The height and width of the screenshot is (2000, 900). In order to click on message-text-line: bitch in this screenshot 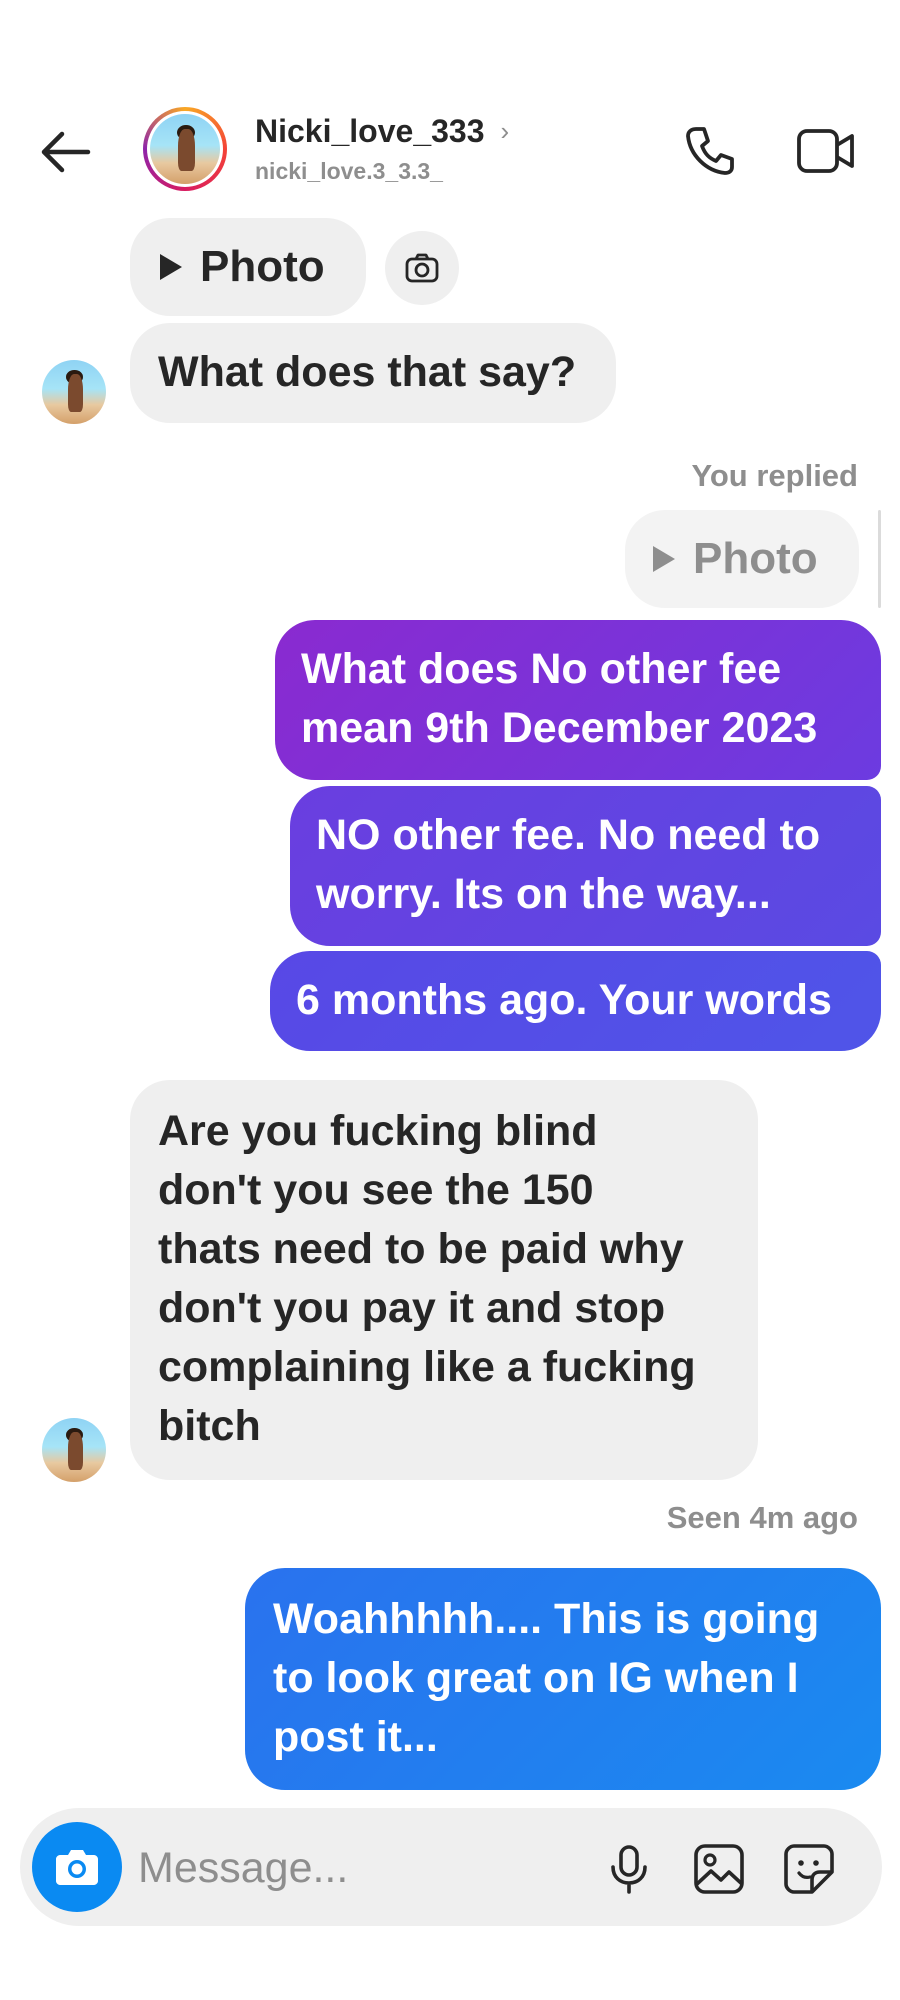, I will do `click(209, 1426)`.